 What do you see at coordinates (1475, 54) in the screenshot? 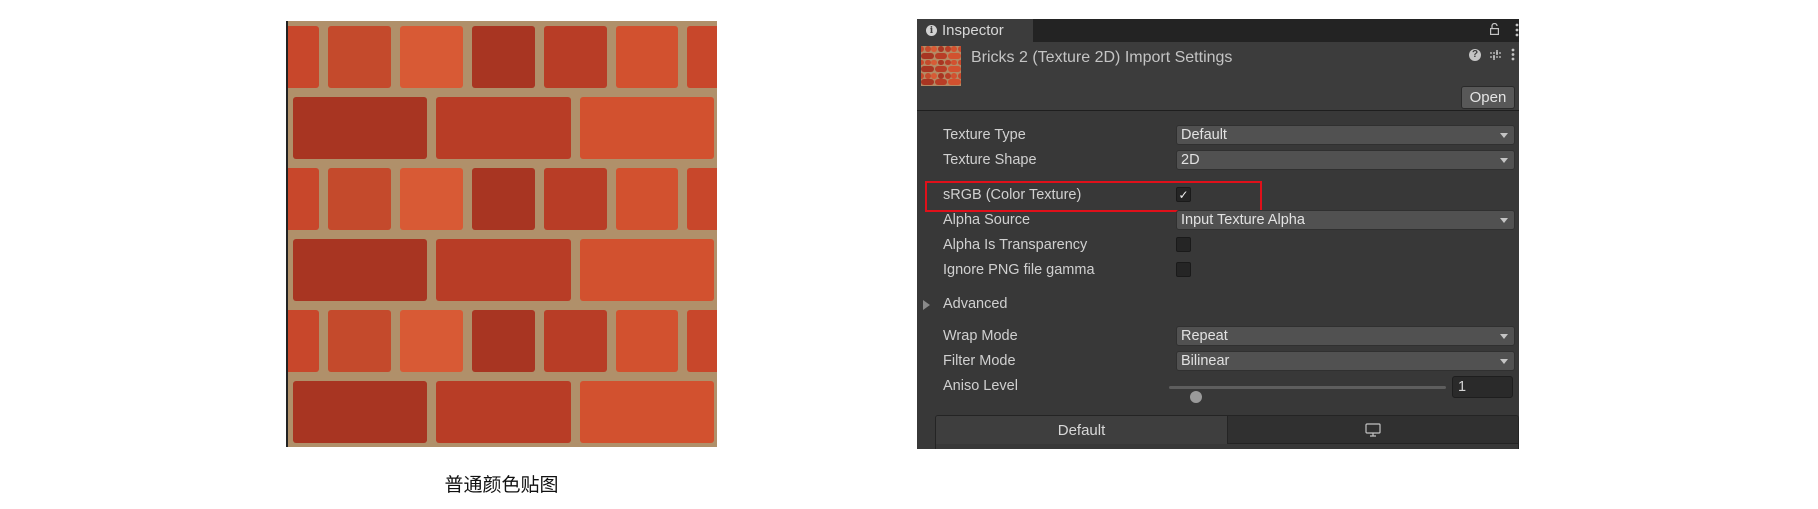
I see `help-icon: ?` at bounding box center [1475, 54].